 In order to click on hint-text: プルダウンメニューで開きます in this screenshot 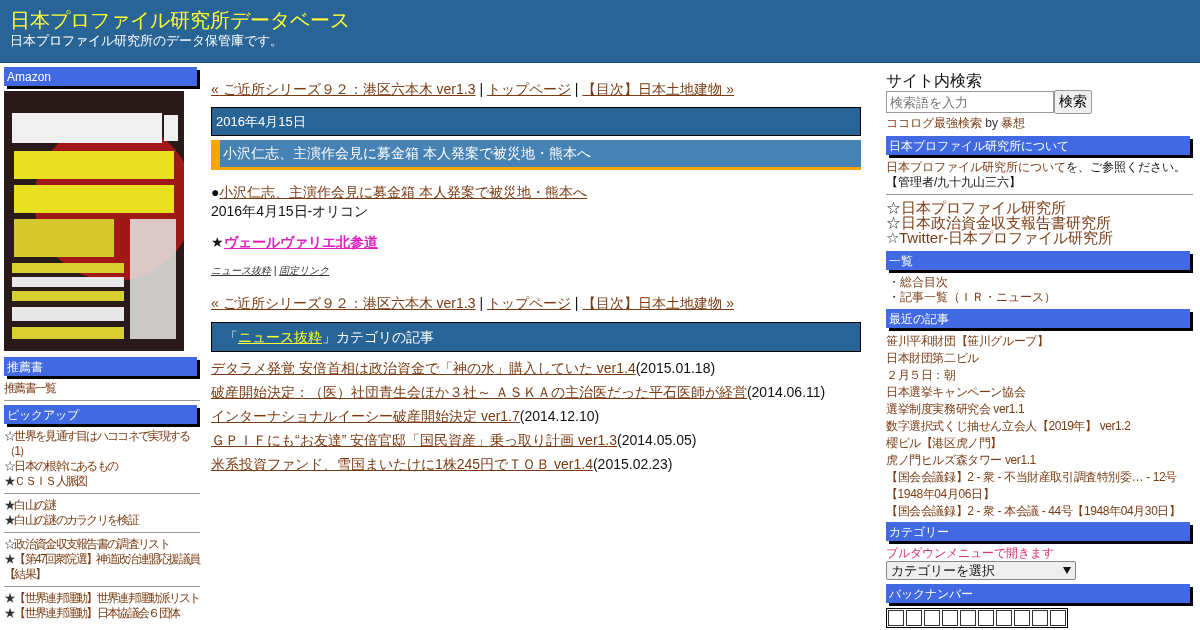, I will do `click(970, 553)`.